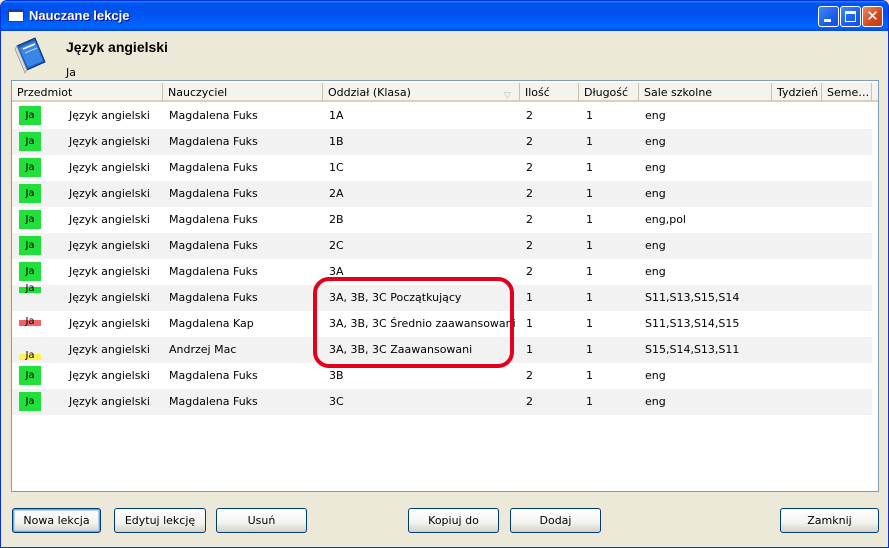 The image size is (889, 548). Describe the element at coordinates (71, 72) in the screenshot. I see `subject-short-name: Ja` at that location.